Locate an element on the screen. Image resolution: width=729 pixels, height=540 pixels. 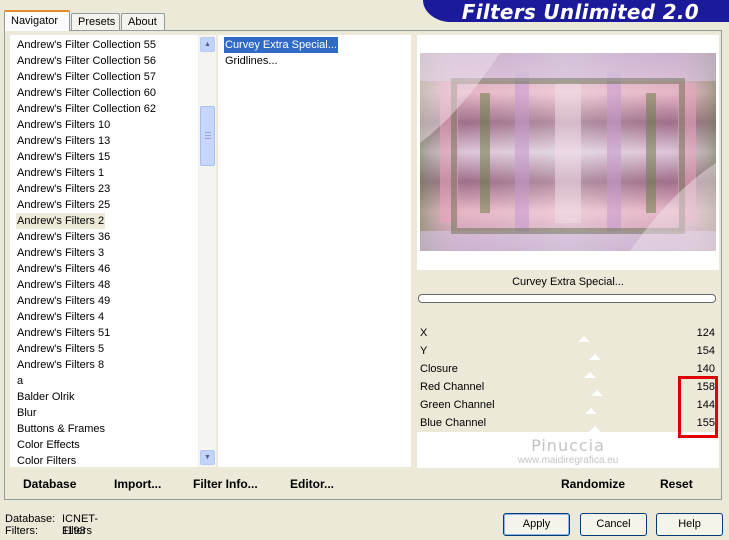
status-filters: Filters: 1193 is located at coordinates (45, 531).